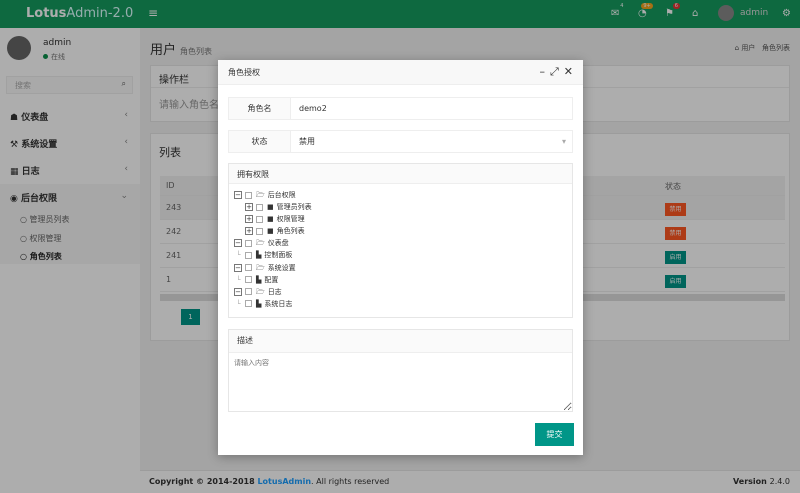 The image size is (800, 493). What do you see at coordinates (271, 279) in the screenshot?
I see `tree-node-label: 配置` at bounding box center [271, 279].